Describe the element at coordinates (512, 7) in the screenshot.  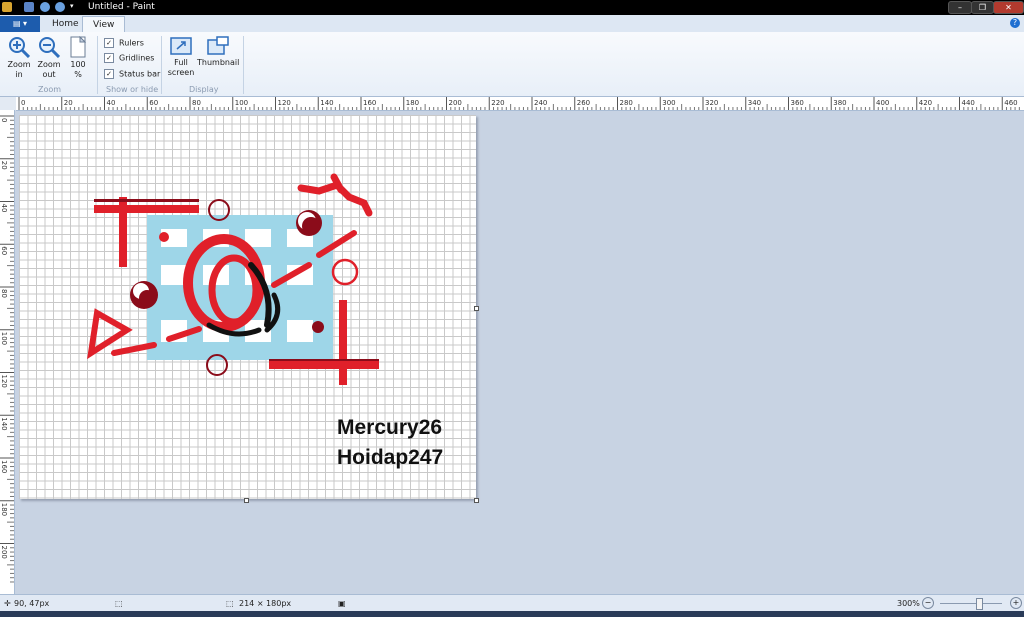
I see `title-bar: ▾ Untitled - Paint – ❐ ✕` at that location.